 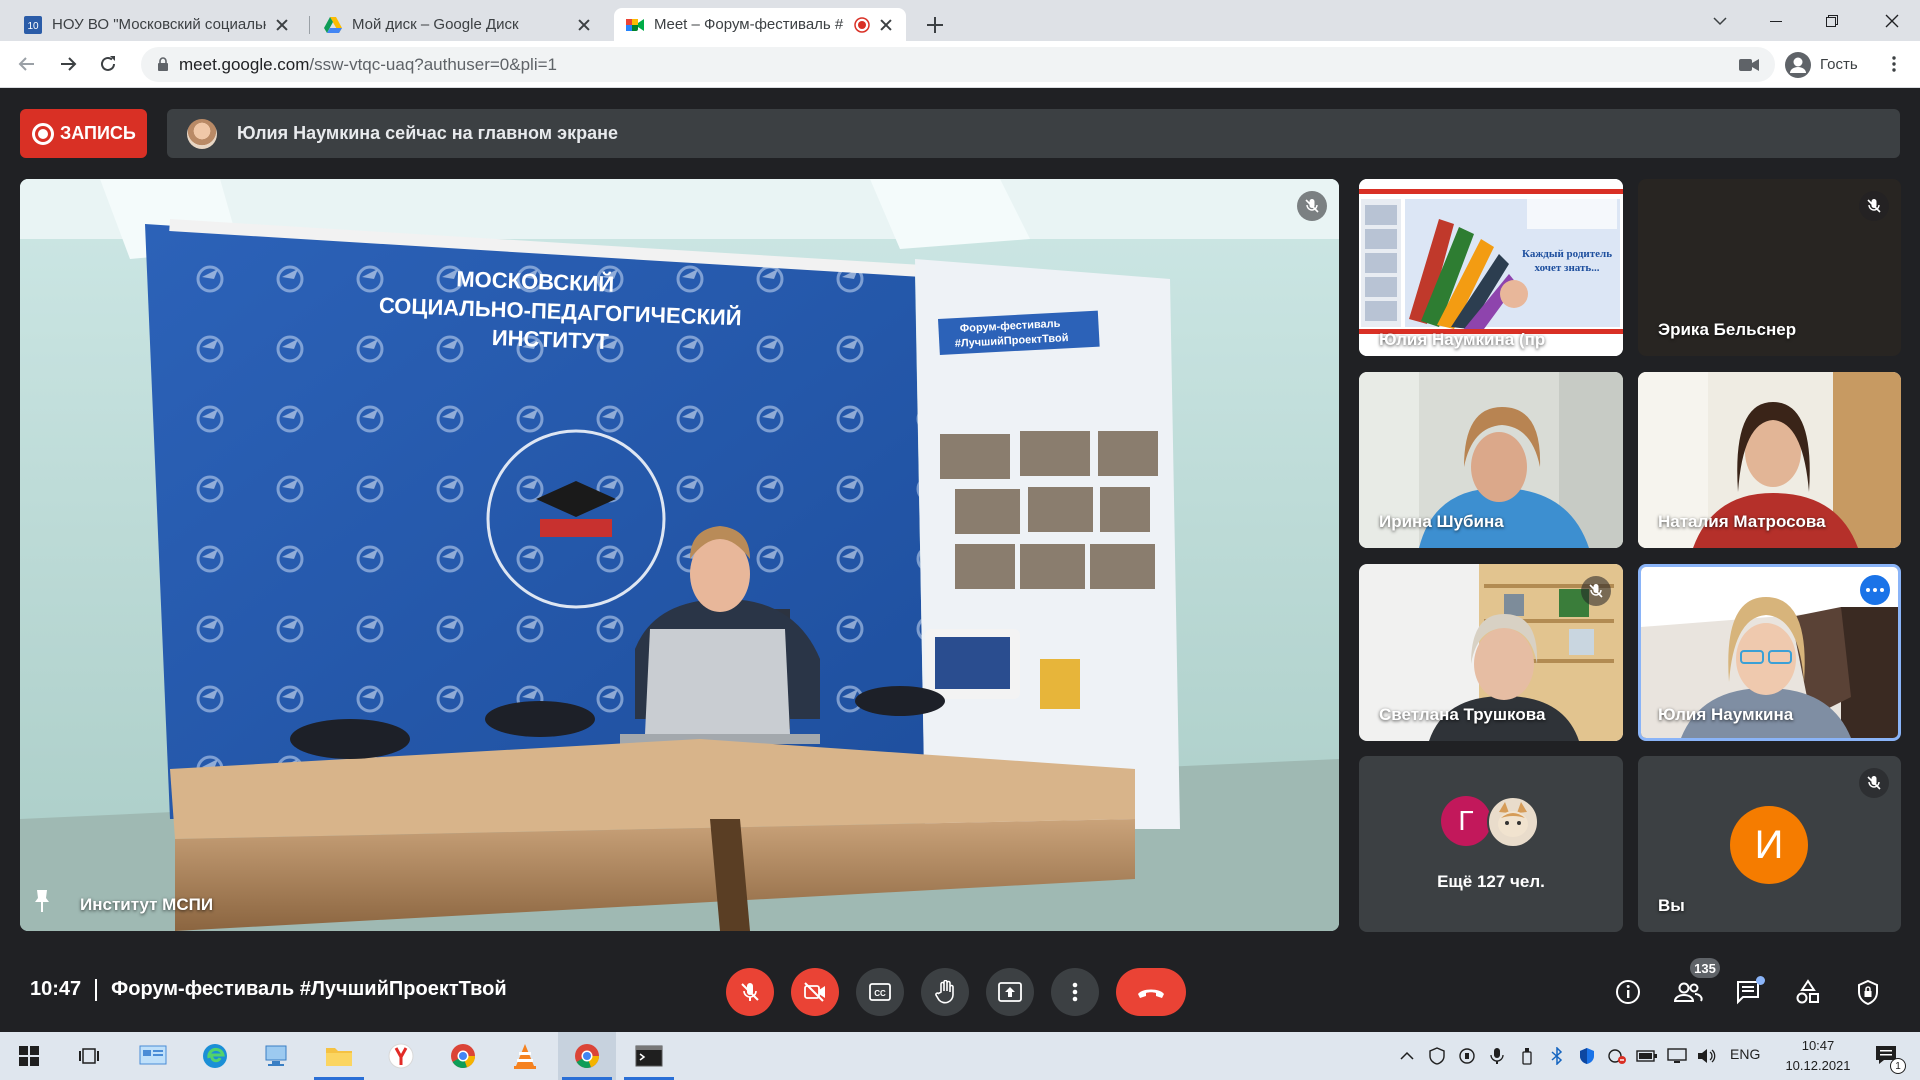 I want to click on edge-browser-icon, so click(x=215, y=1056).